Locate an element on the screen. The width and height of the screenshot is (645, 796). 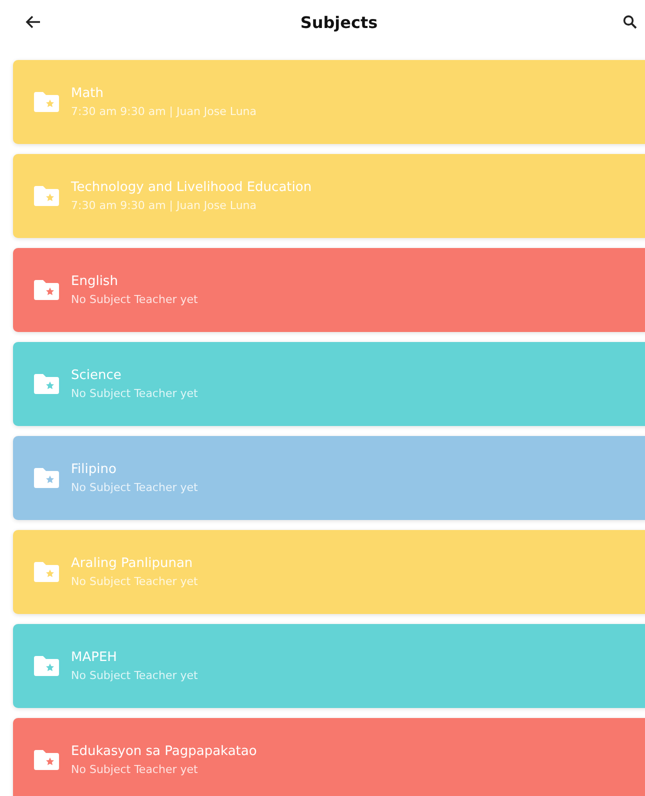
subject-card: Math 7:30 am 9:30 am | Juan Jose Luna is located at coordinates (329, 102).